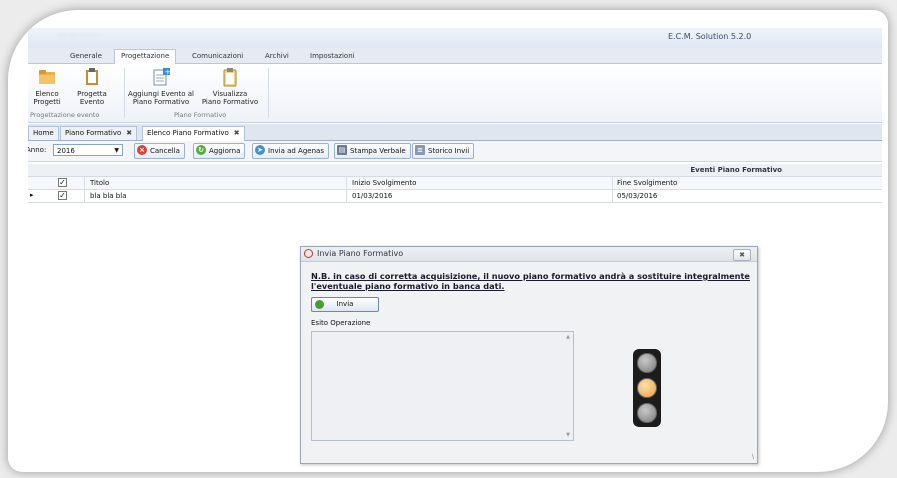 This screenshot has width=897, height=478. Describe the element at coordinates (736, 170) in the screenshot. I see `grid-title: Eventi Piano Formativo` at that location.